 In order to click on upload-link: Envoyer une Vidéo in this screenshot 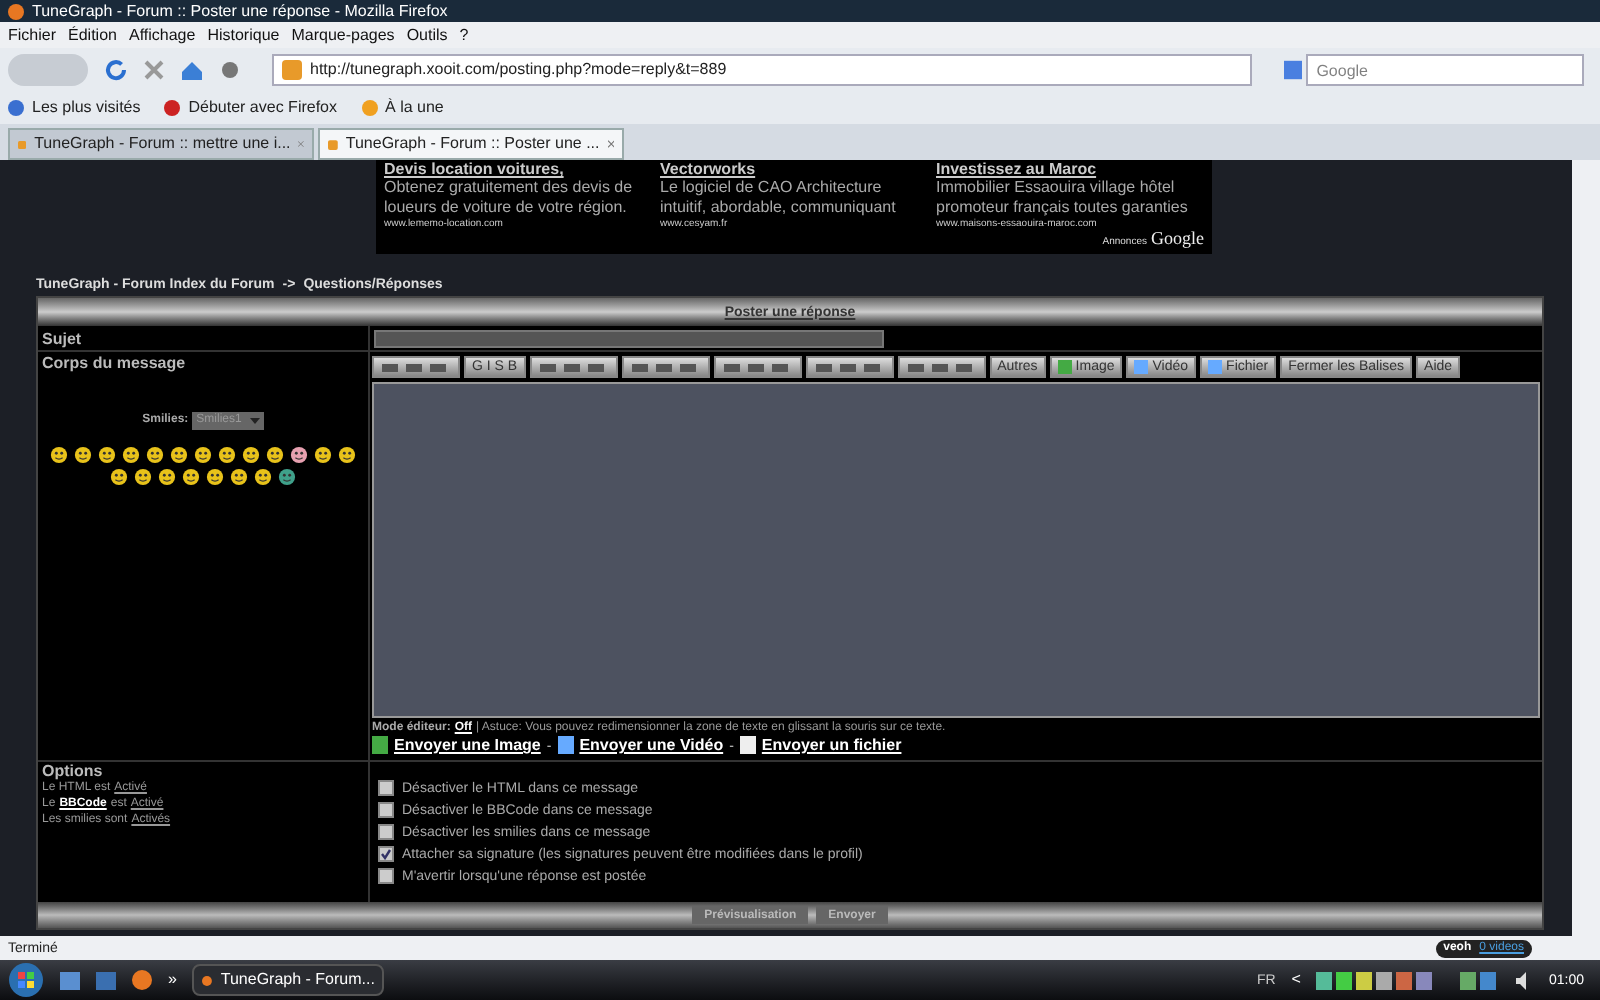, I will do `click(651, 746)`.